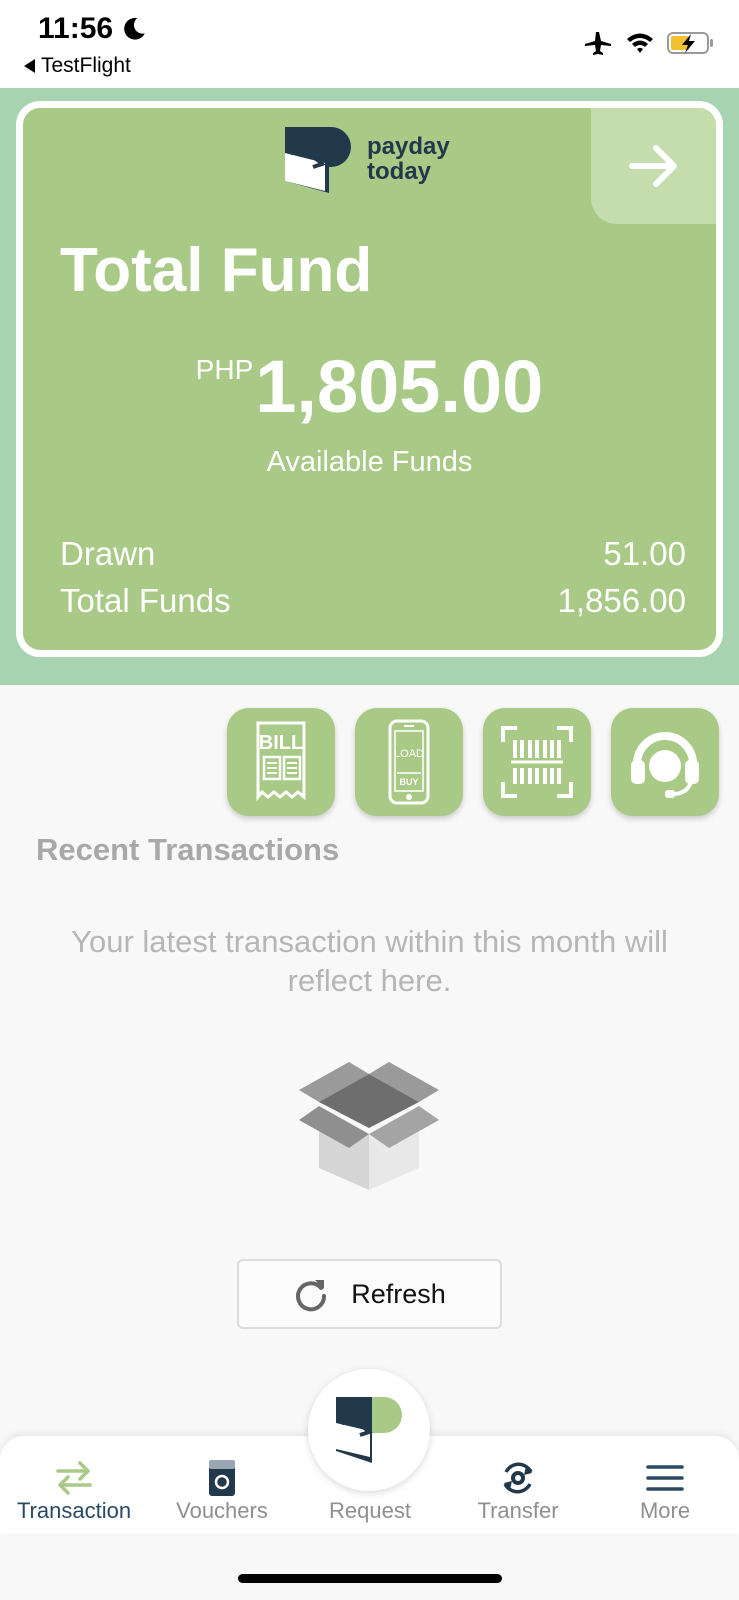  Describe the element at coordinates (74, 1478) in the screenshot. I see `transfer-arrows-icon` at that location.